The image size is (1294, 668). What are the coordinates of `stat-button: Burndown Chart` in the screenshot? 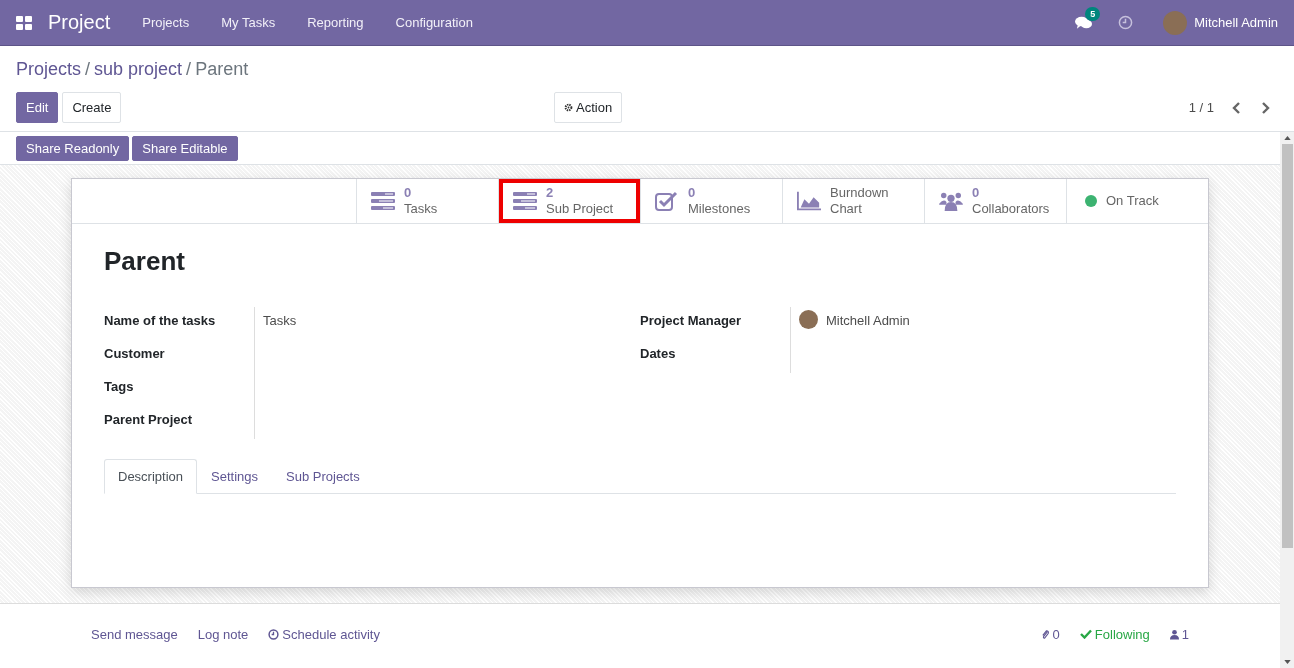 It's located at (853, 201).